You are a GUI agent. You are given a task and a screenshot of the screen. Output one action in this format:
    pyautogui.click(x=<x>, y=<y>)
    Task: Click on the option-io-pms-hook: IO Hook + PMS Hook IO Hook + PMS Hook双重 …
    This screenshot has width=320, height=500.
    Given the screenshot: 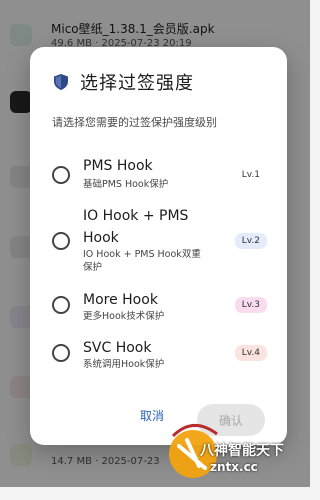 What is the action you would take?
    pyautogui.click(x=158, y=244)
    